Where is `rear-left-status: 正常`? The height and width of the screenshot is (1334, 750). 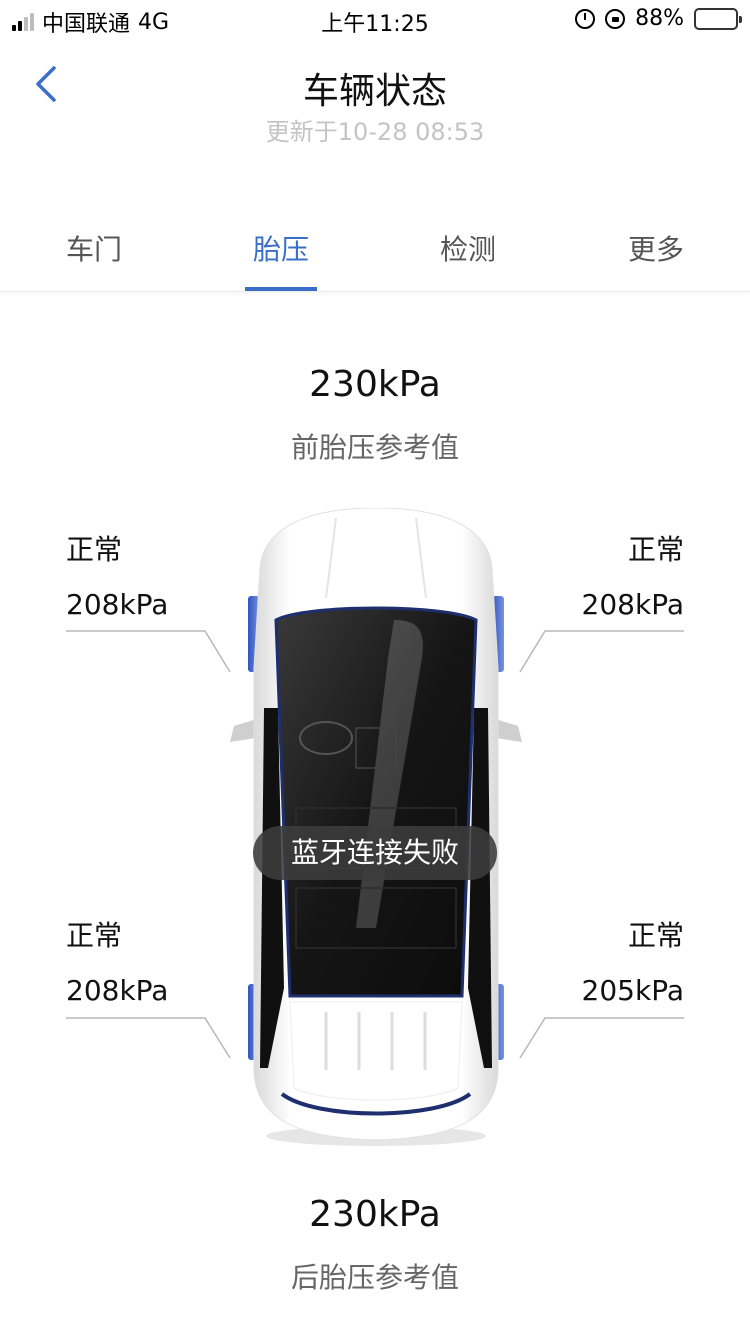
rear-left-status: 正常 is located at coordinates (94, 935).